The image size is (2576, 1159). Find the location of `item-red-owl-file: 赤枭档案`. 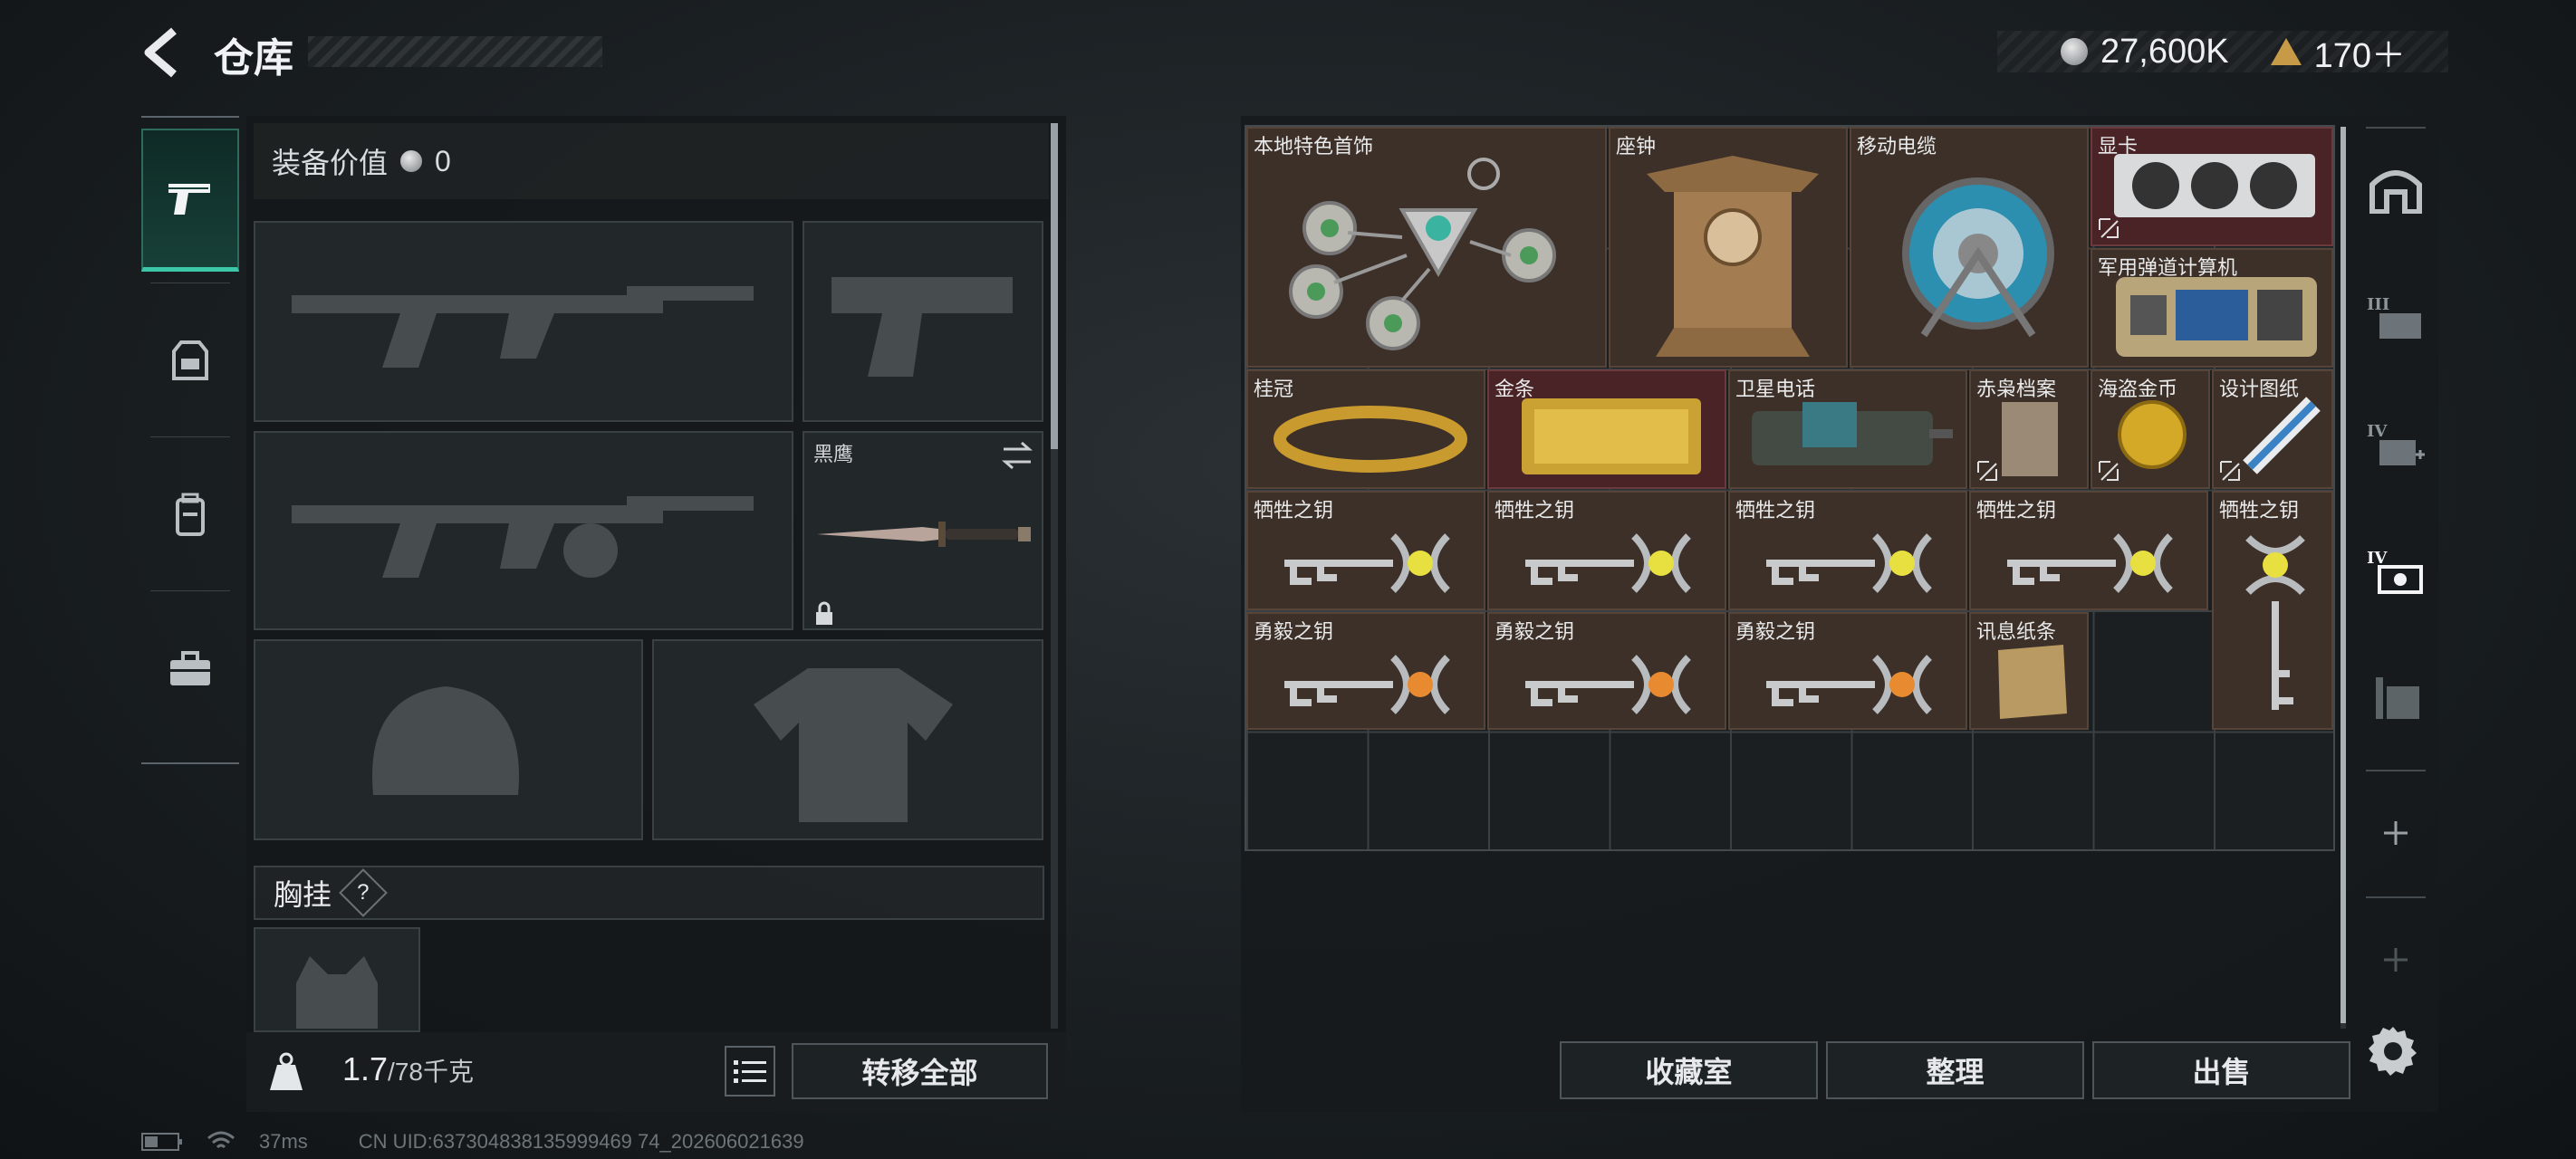

item-red-owl-file: 赤枭档案 is located at coordinates (2029, 429).